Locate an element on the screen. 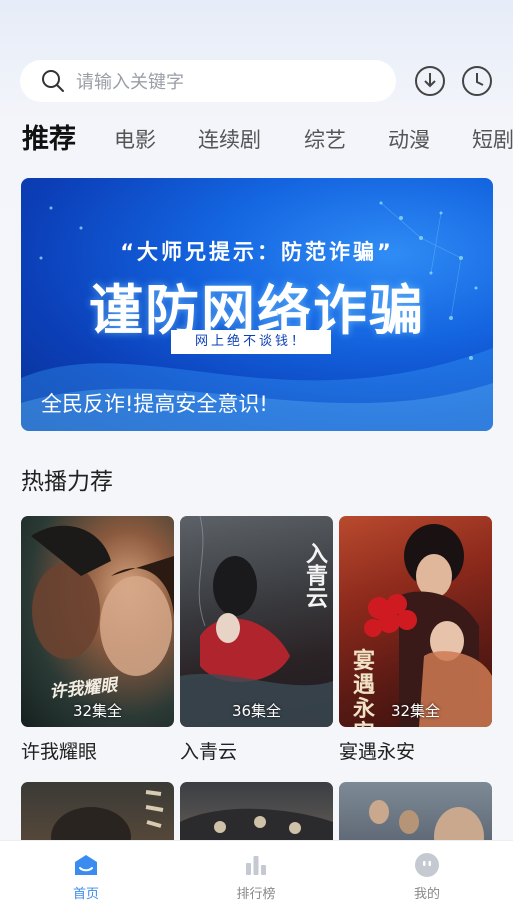 This screenshot has width=513, height=912. tab-recommend: 推荐 is located at coordinates (49, 140).